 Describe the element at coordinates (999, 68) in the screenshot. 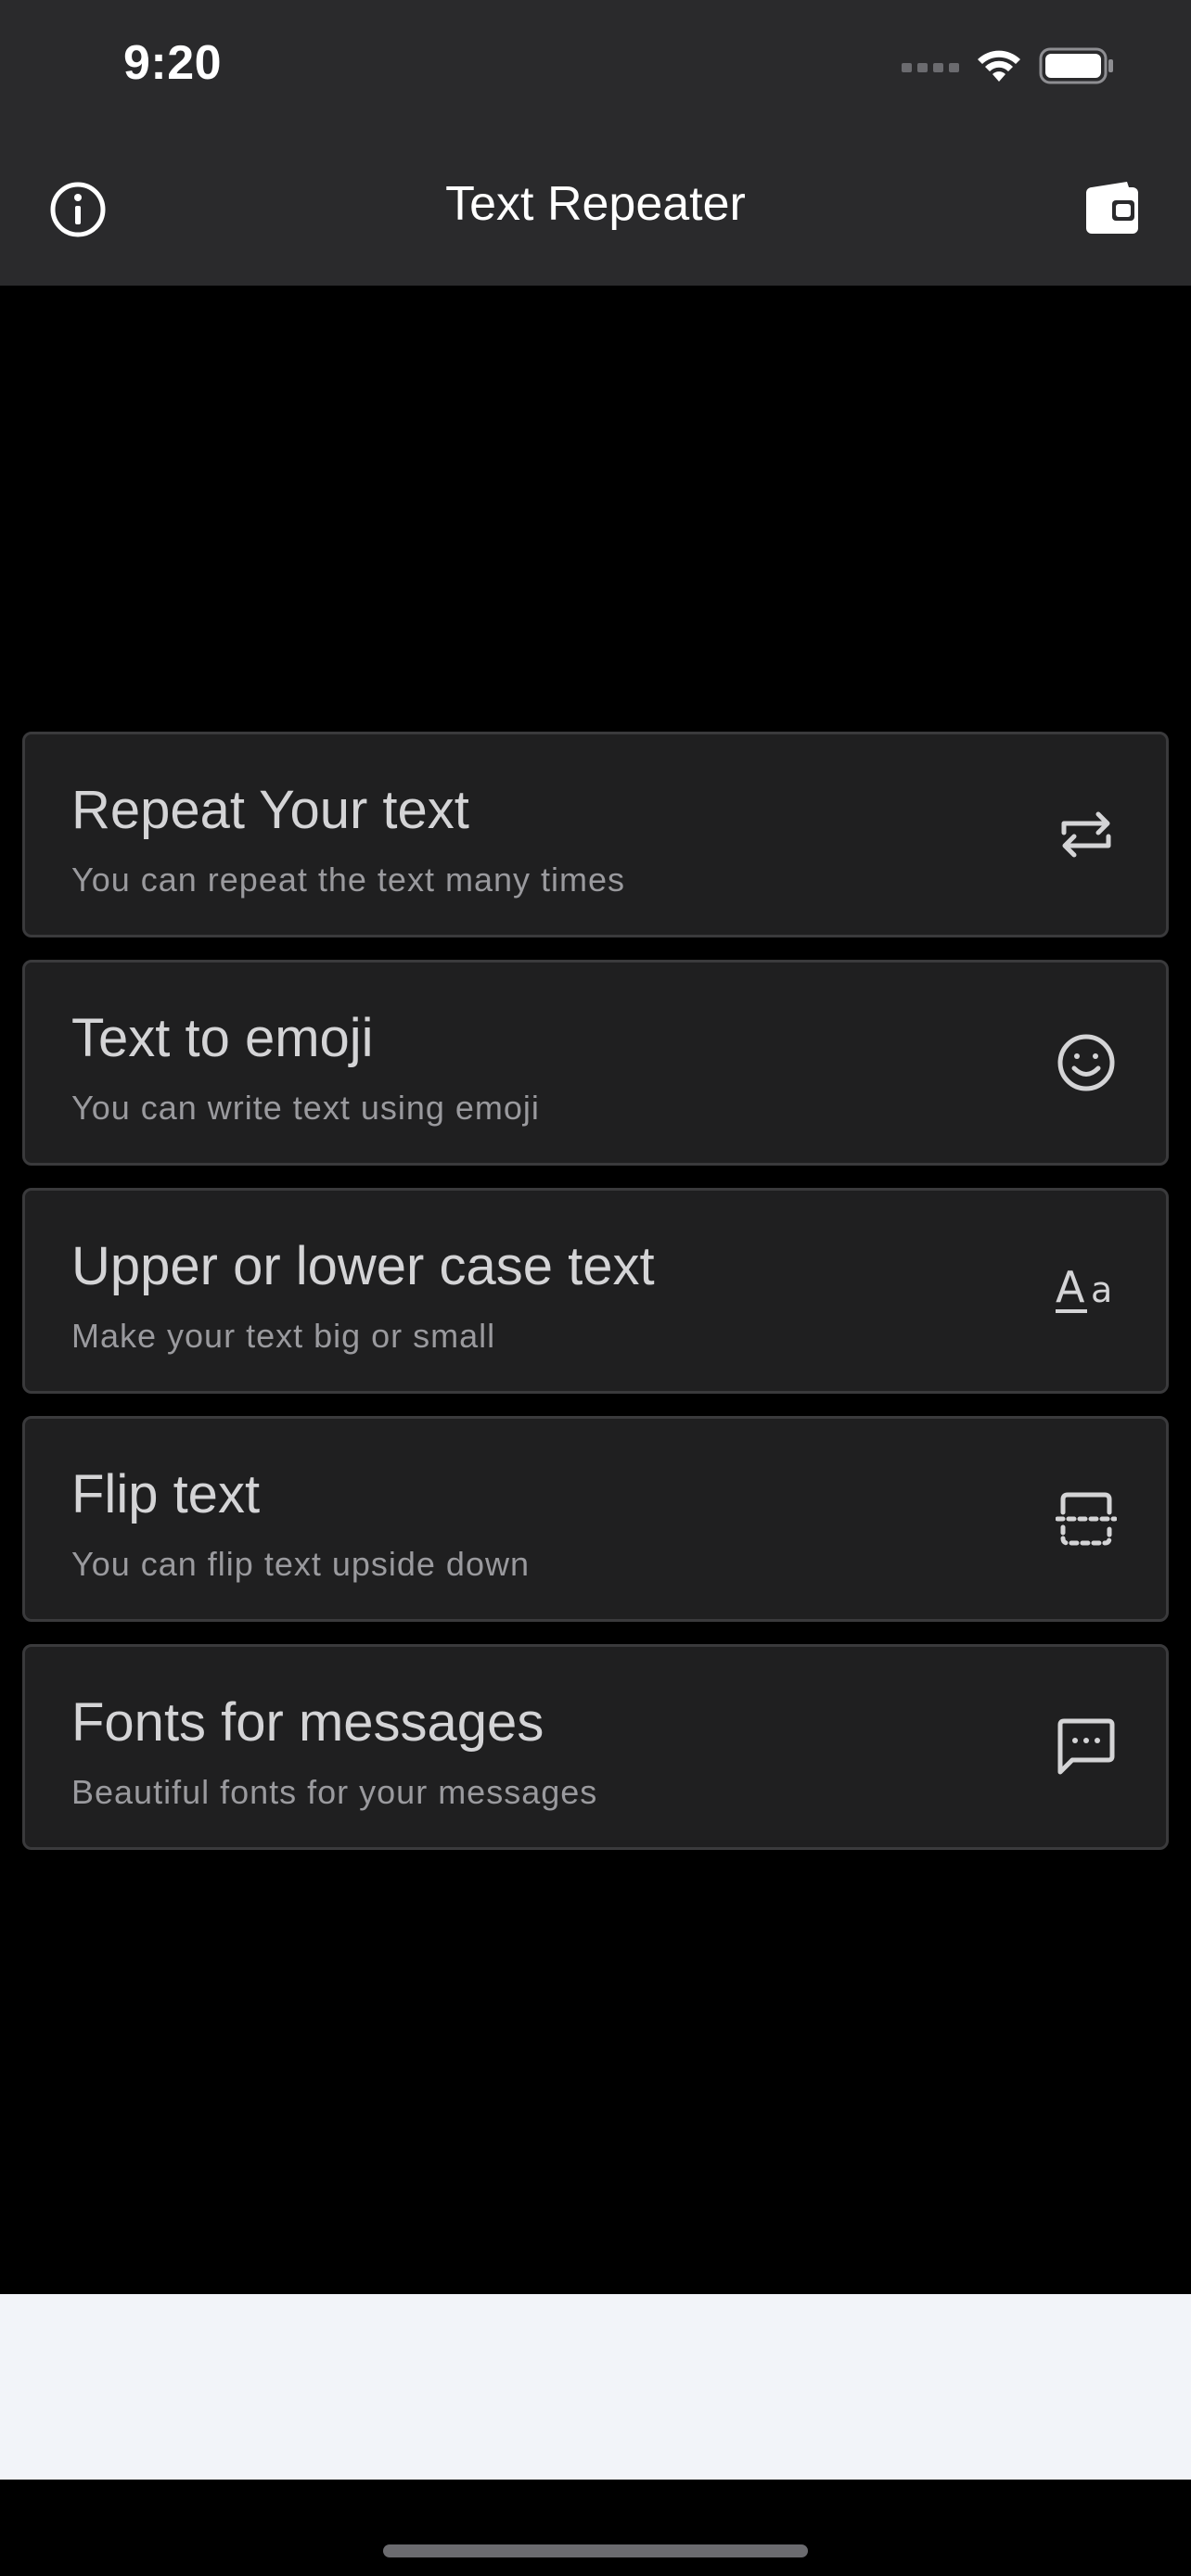

I see `wifi-icon` at that location.